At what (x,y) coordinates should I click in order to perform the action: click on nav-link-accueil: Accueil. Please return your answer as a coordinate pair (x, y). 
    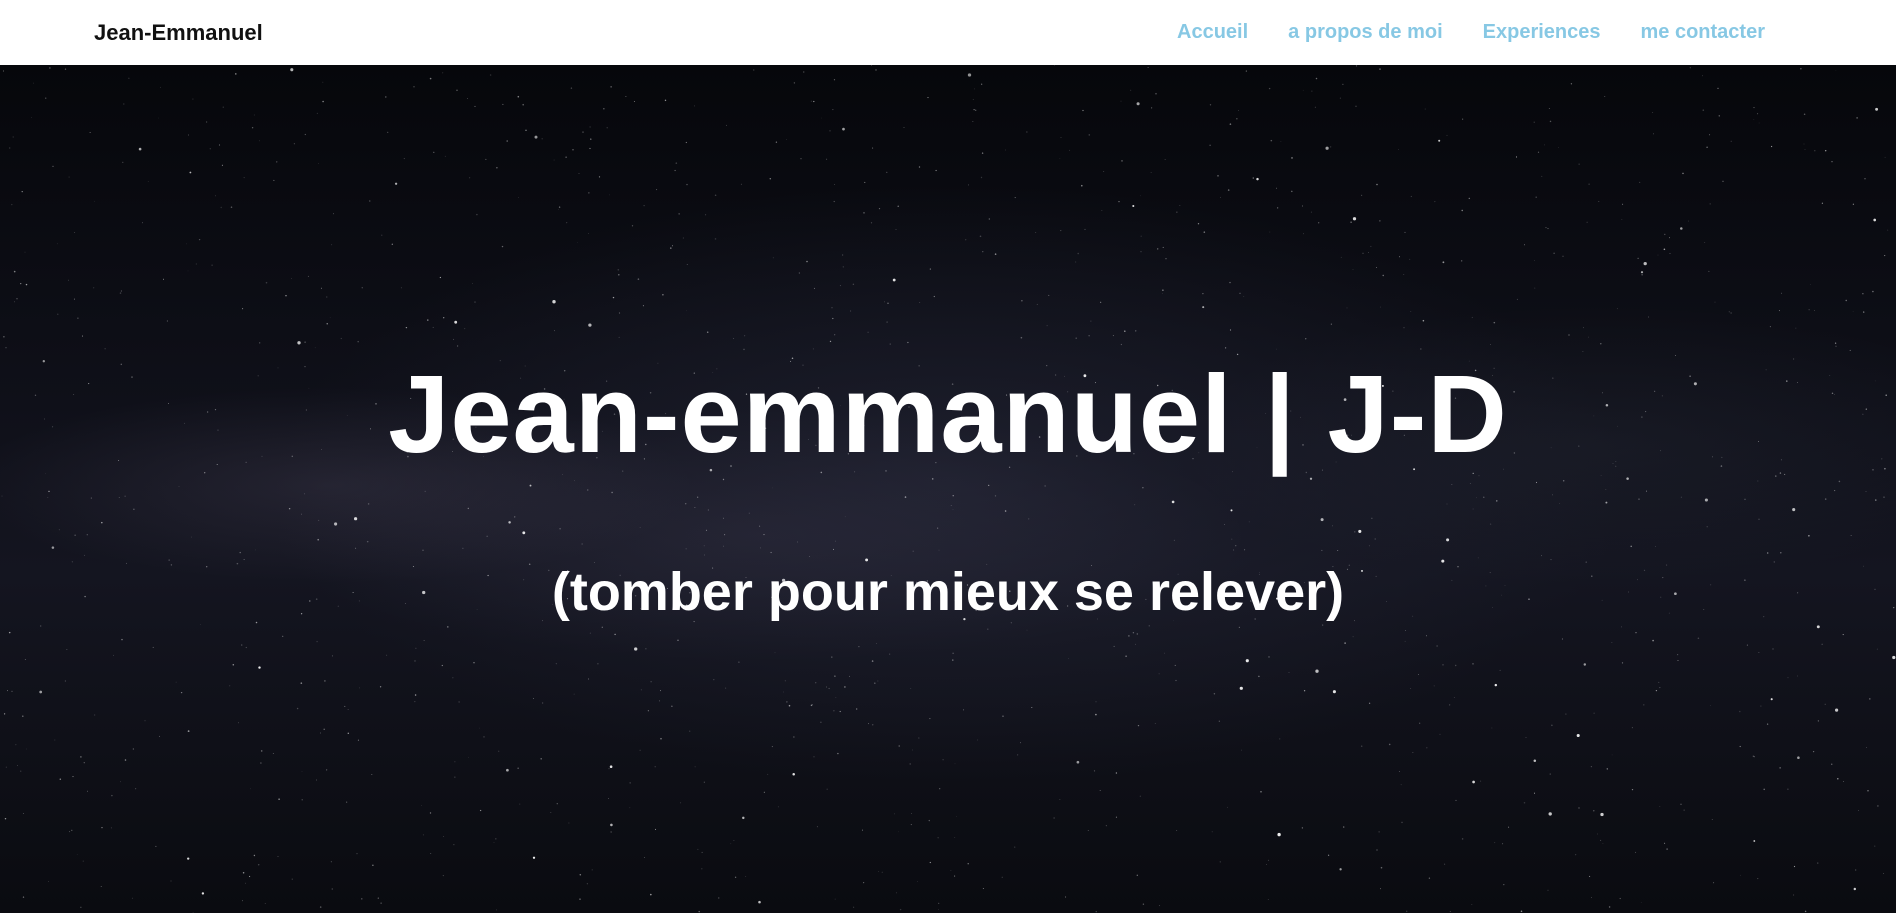
    Looking at the image, I should click on (1212, 32).